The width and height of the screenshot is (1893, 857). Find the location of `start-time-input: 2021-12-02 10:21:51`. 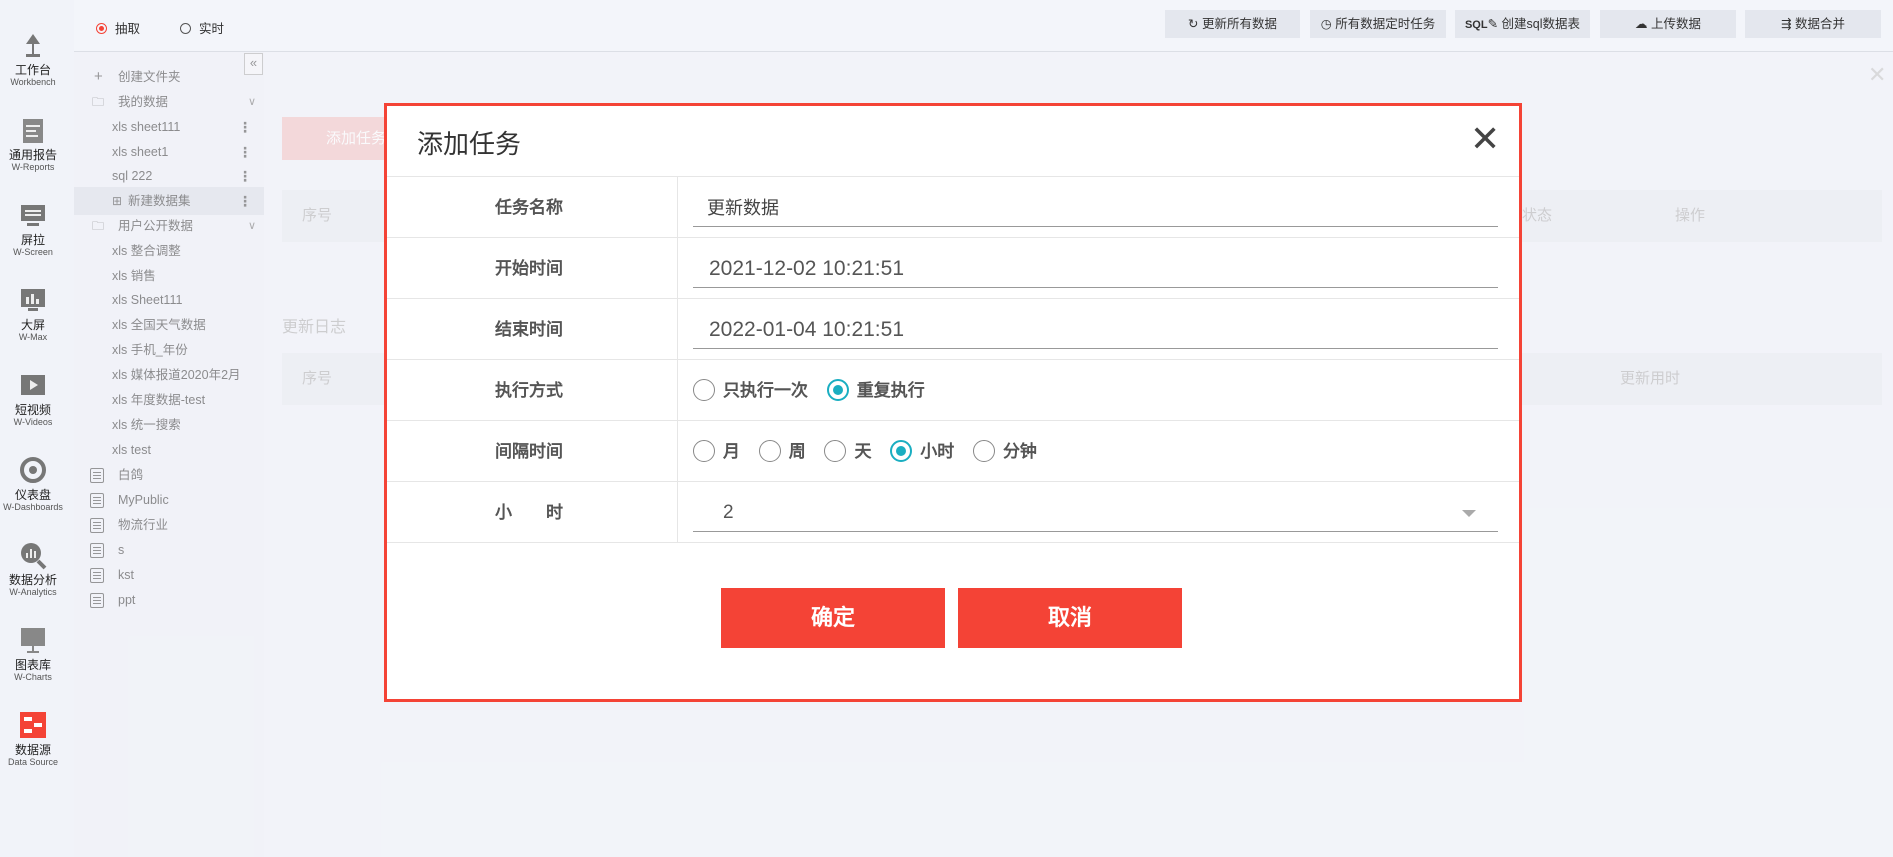

start-time-input: 2021-12-02 10:21:51 is located at coordinates (1095, 269).